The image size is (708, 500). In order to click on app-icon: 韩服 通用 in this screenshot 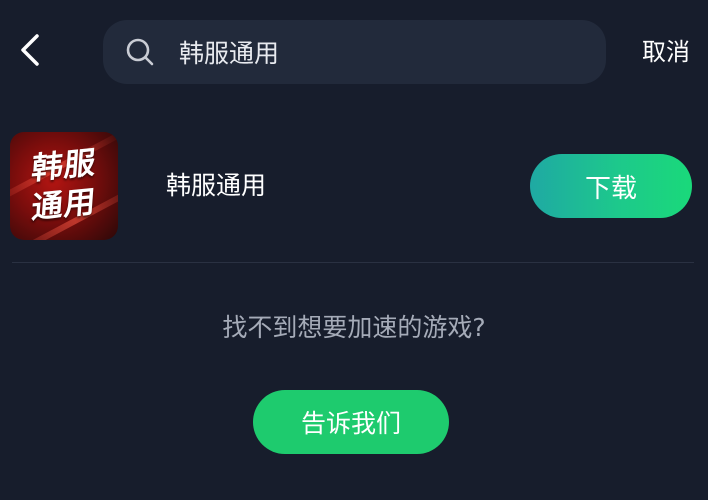, I will do `click(64, 186)`.